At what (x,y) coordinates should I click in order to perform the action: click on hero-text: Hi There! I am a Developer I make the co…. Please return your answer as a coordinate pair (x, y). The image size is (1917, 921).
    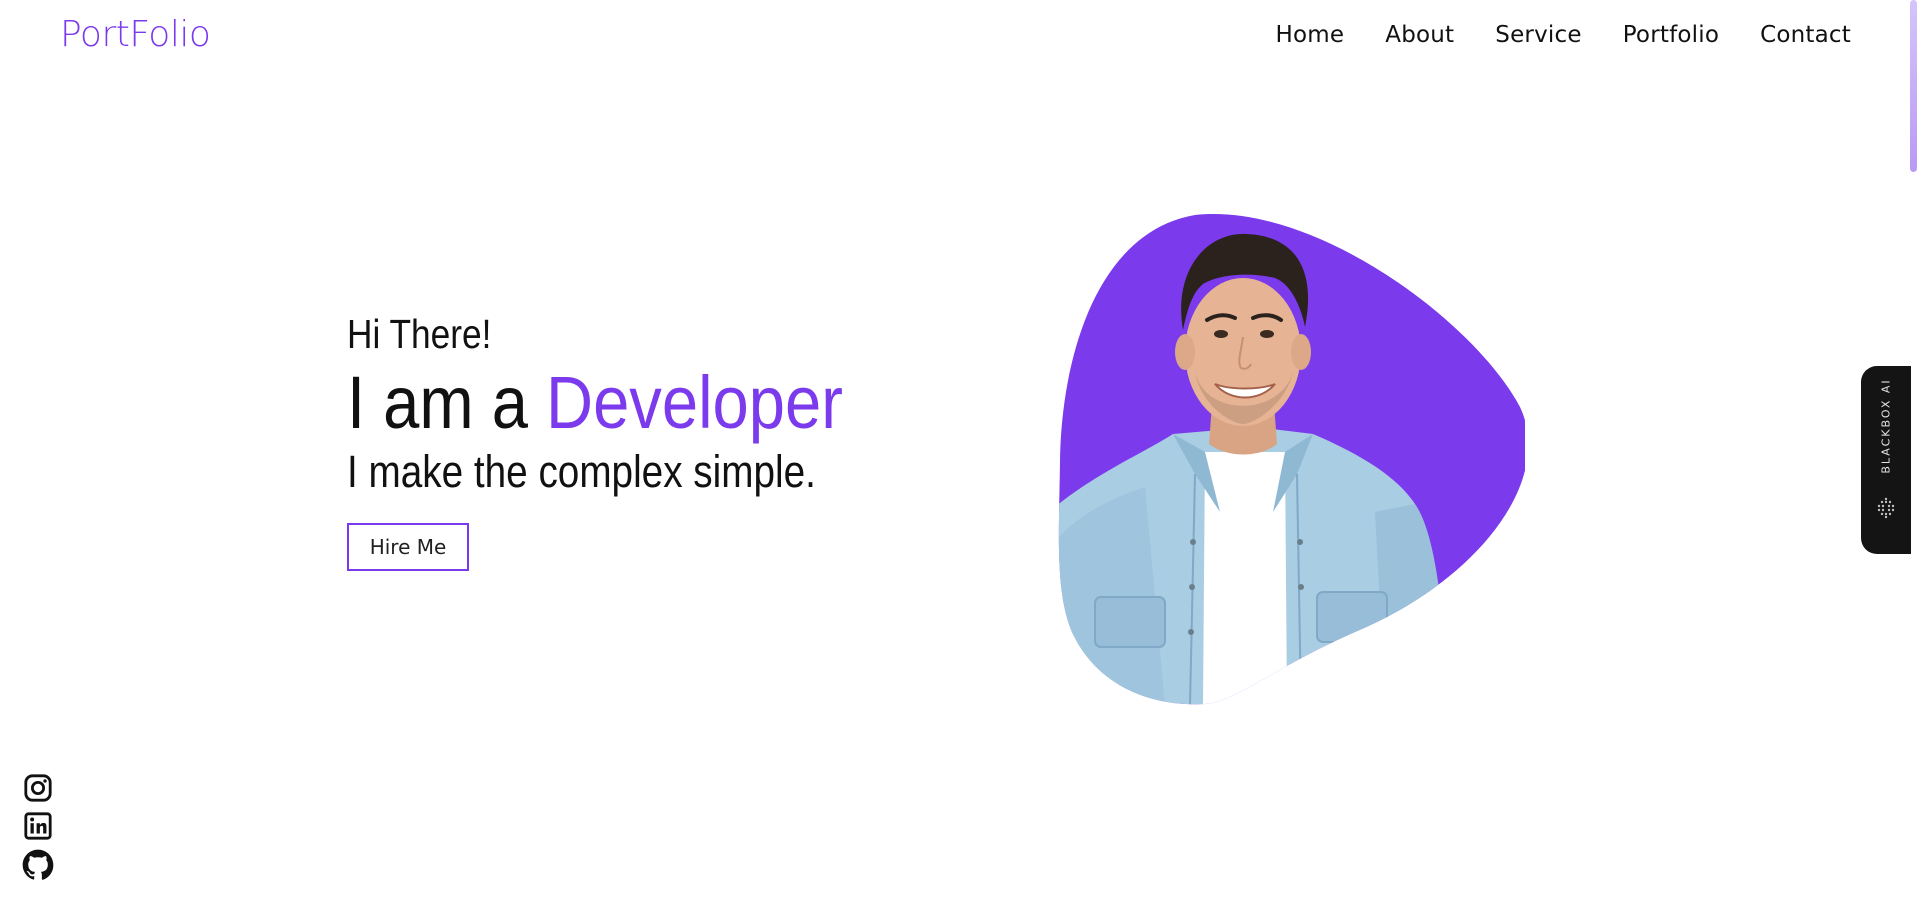
    Looking at the image, I should click on (629, 403).